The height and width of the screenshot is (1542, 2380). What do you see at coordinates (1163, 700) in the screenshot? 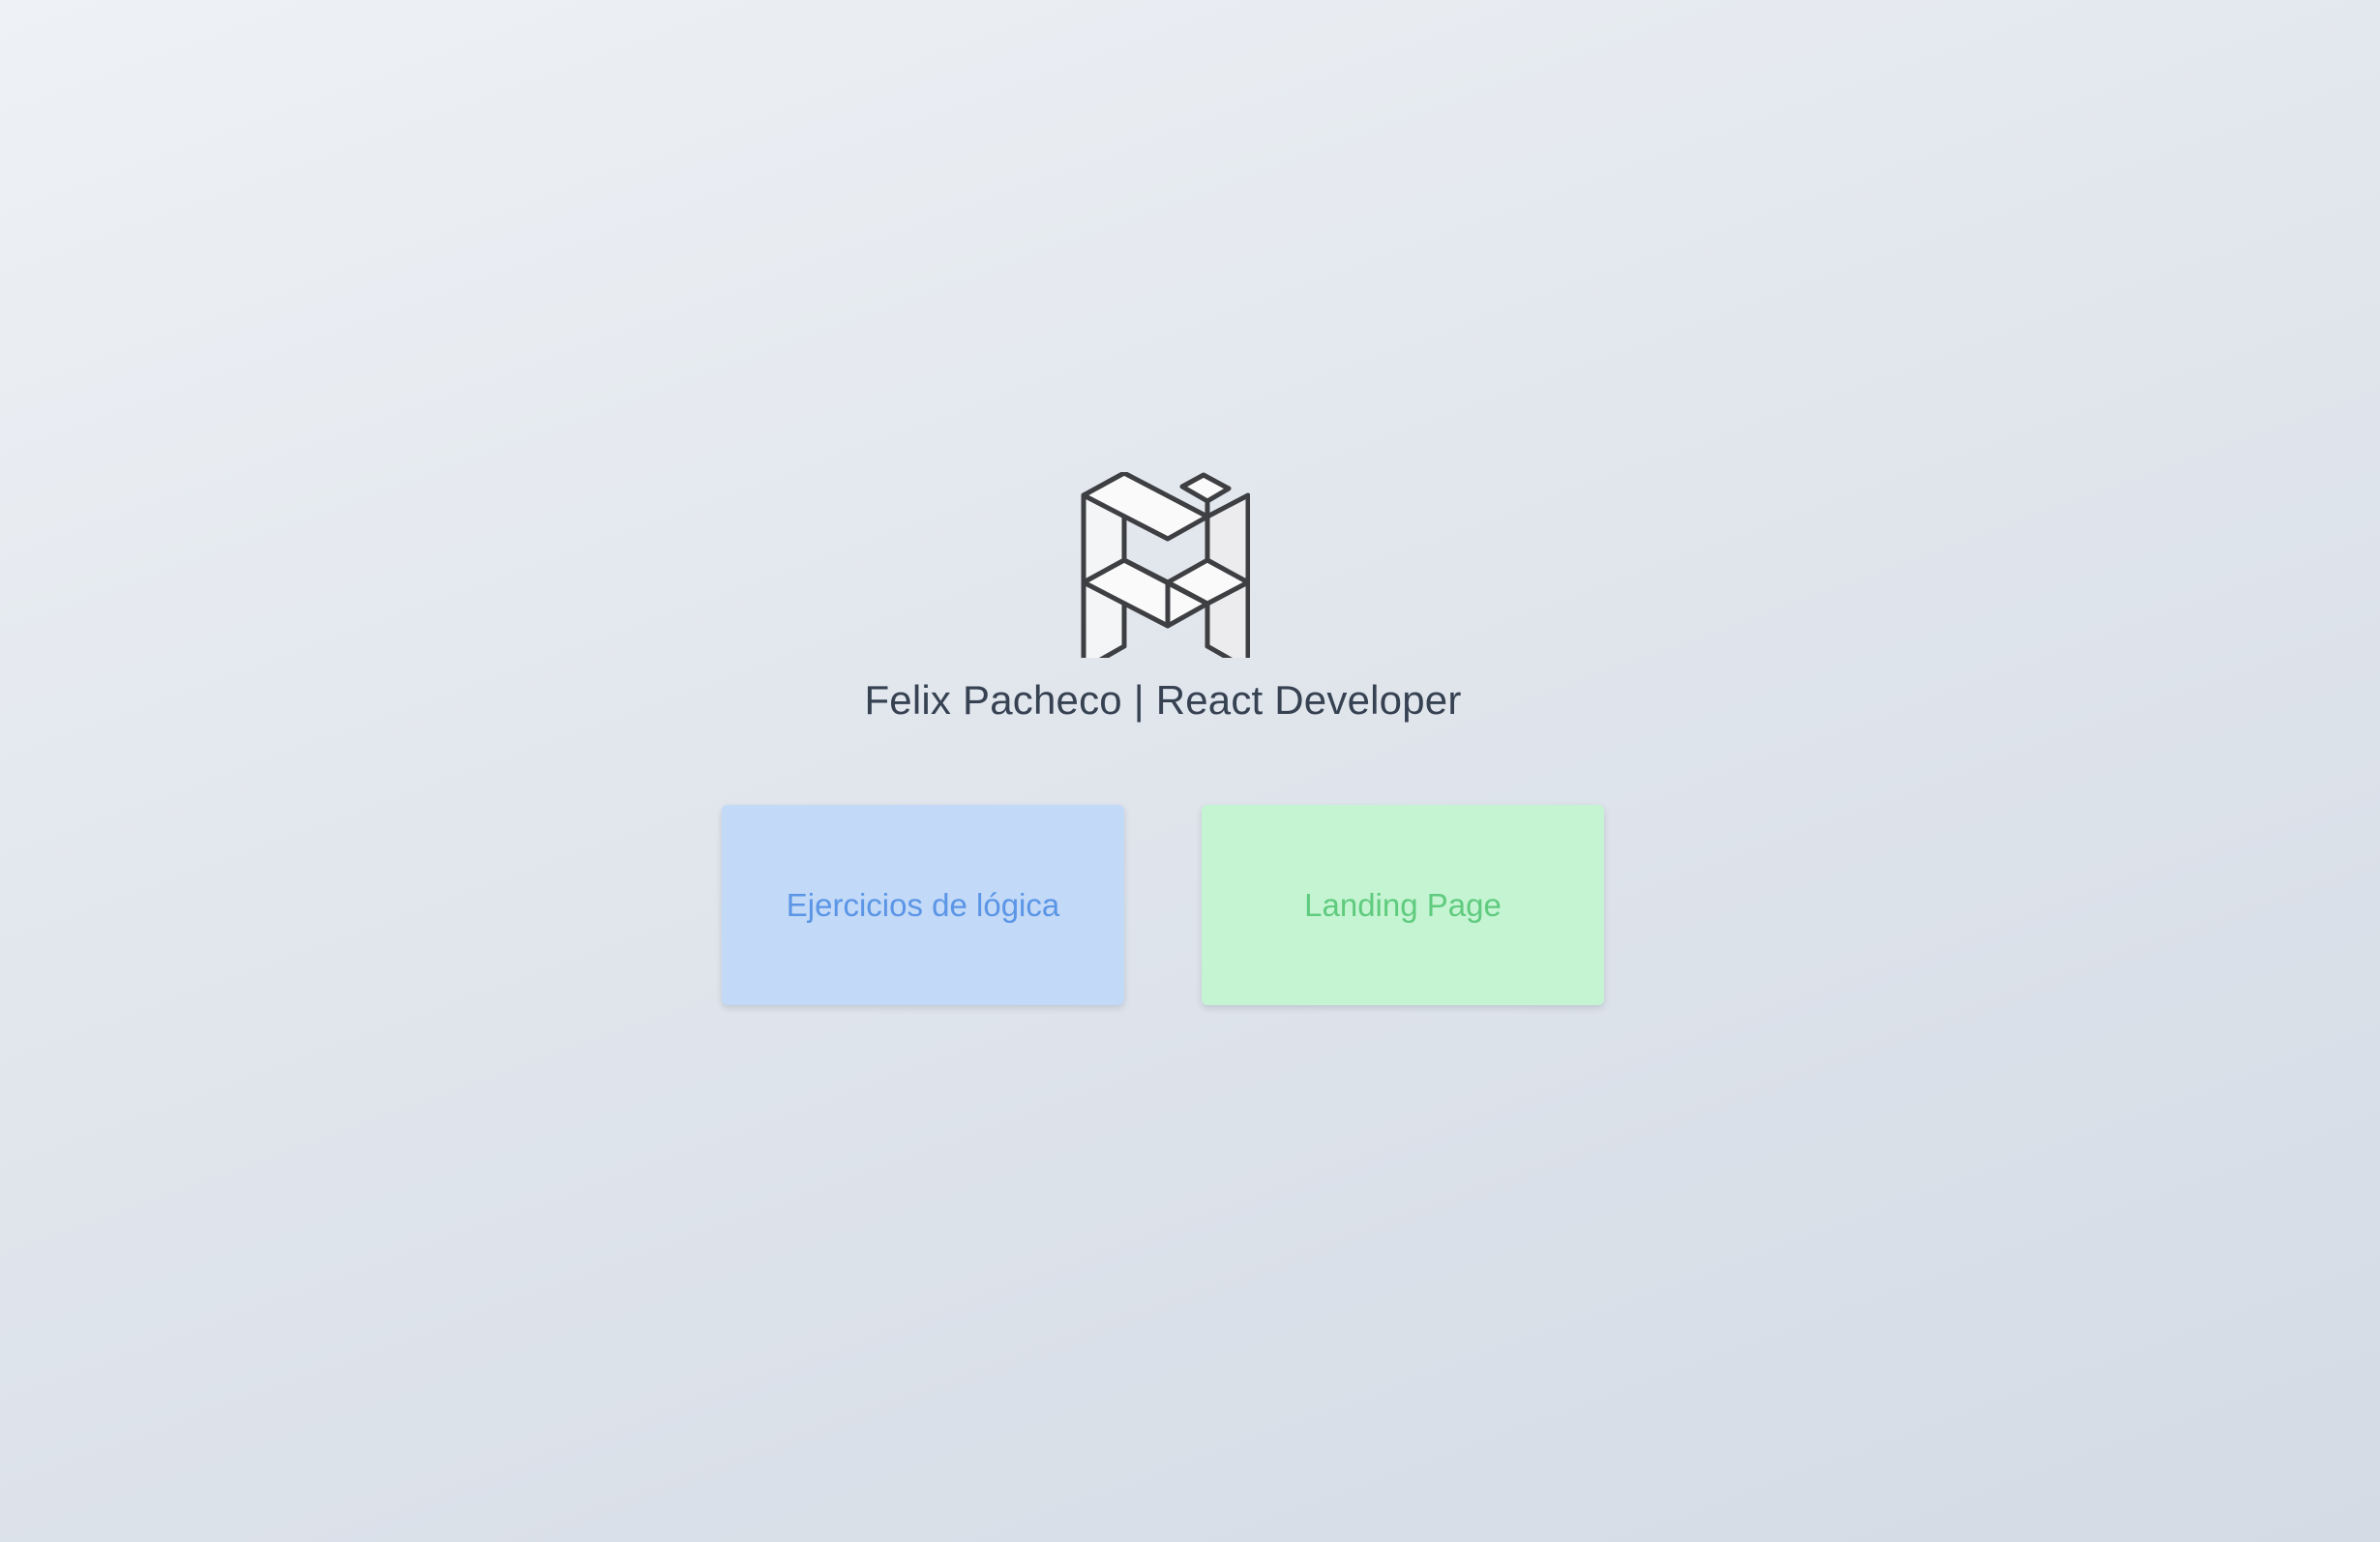
I see `page-title: Felix Pacheco | React Developer` at bounding box center [1163, 700].